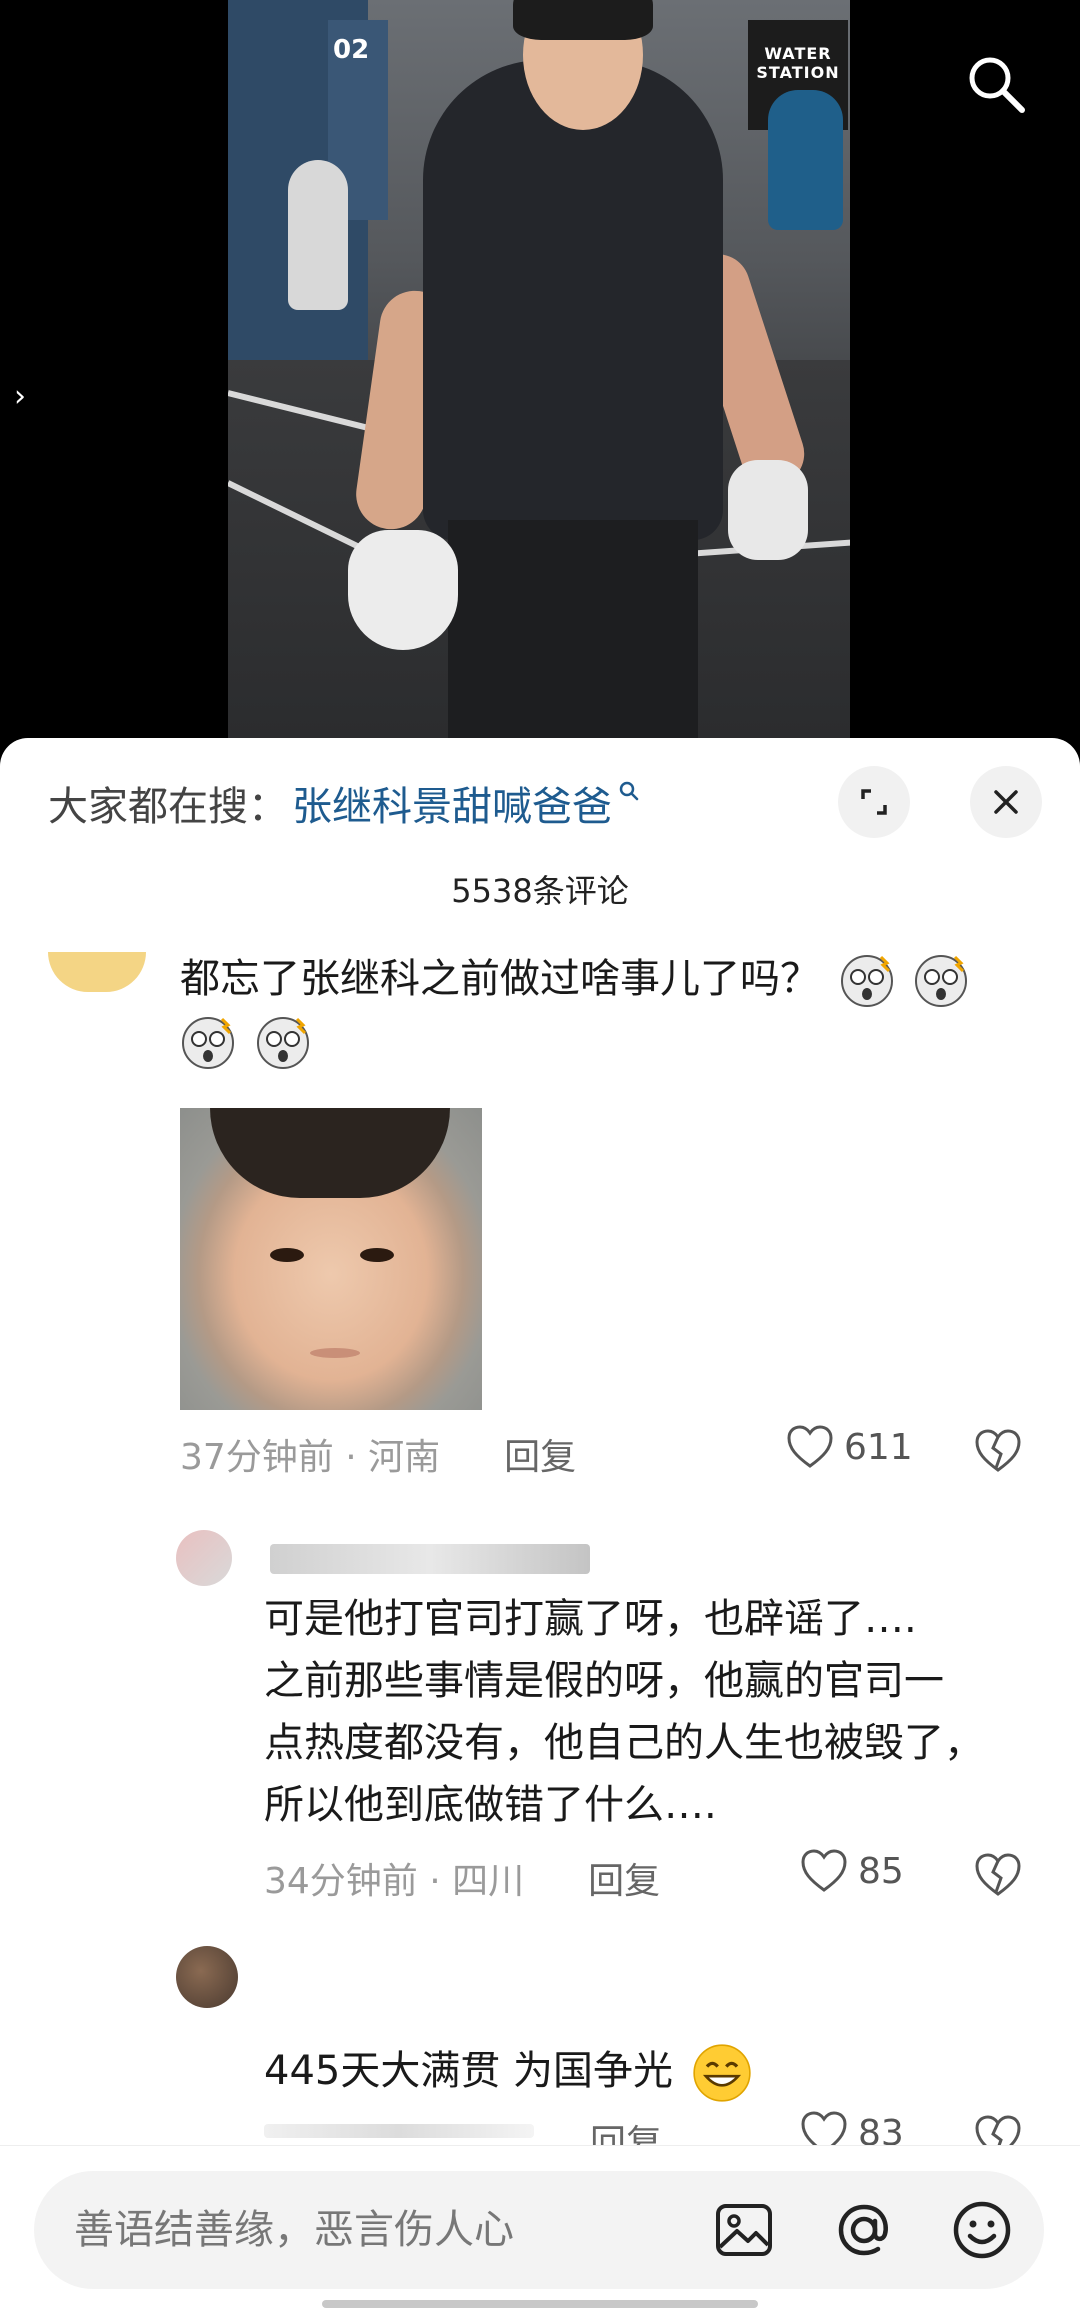  Describe the element at coordinates (722, 2073) in the screenshot. I see `grinning-face-emoji` at that location.